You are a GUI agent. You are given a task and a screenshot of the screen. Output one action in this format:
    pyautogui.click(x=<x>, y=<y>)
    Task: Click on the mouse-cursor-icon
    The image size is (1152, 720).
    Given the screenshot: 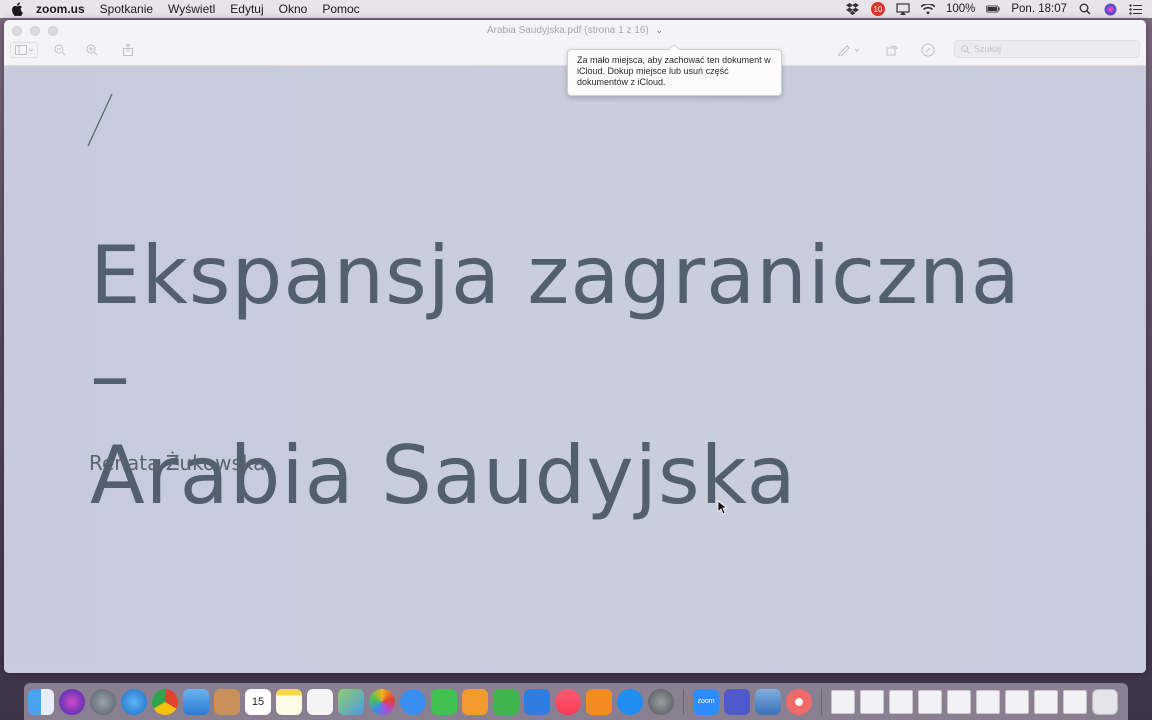 What is the action you would take?
    pyautogui.click(x=722, y=507)
    